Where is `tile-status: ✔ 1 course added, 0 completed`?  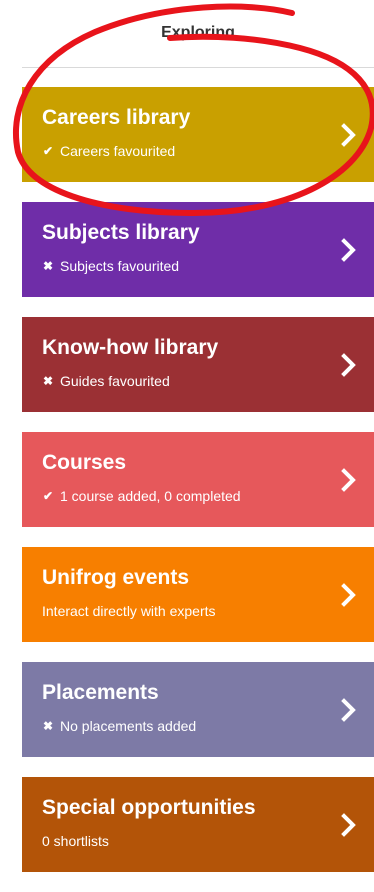
tile-status: ✔ 1 course added, 0 completed is located at coordinates (141, 496).